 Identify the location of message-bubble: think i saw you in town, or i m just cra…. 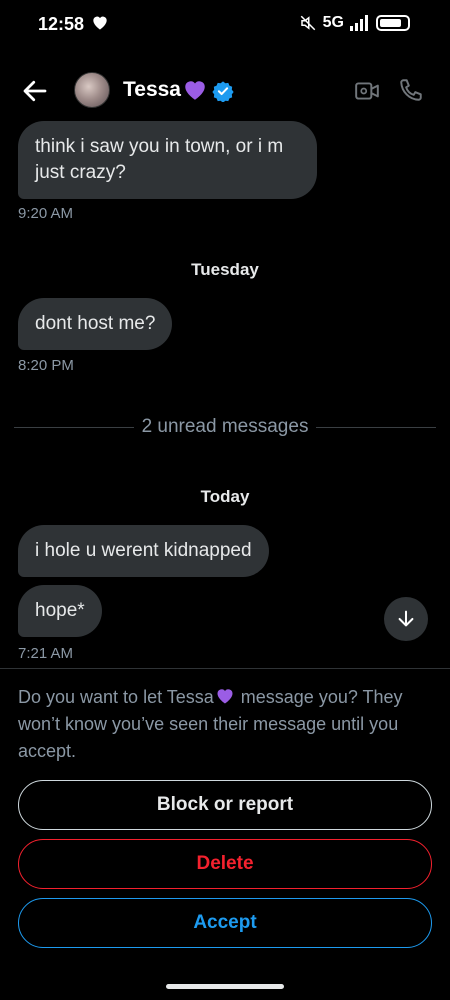
(167, 160).